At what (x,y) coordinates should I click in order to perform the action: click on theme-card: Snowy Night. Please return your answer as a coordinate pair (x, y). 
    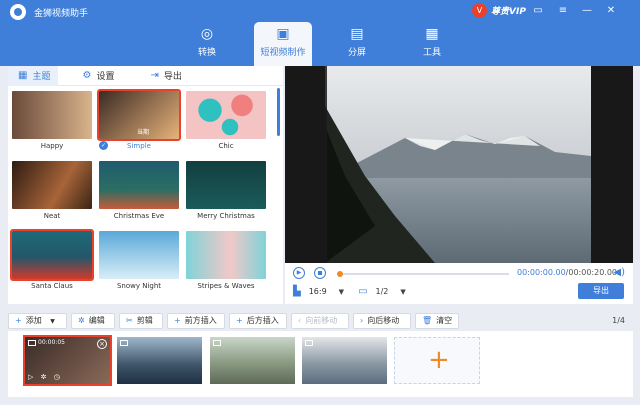
    Looking at the image, I should click on (139, 260).